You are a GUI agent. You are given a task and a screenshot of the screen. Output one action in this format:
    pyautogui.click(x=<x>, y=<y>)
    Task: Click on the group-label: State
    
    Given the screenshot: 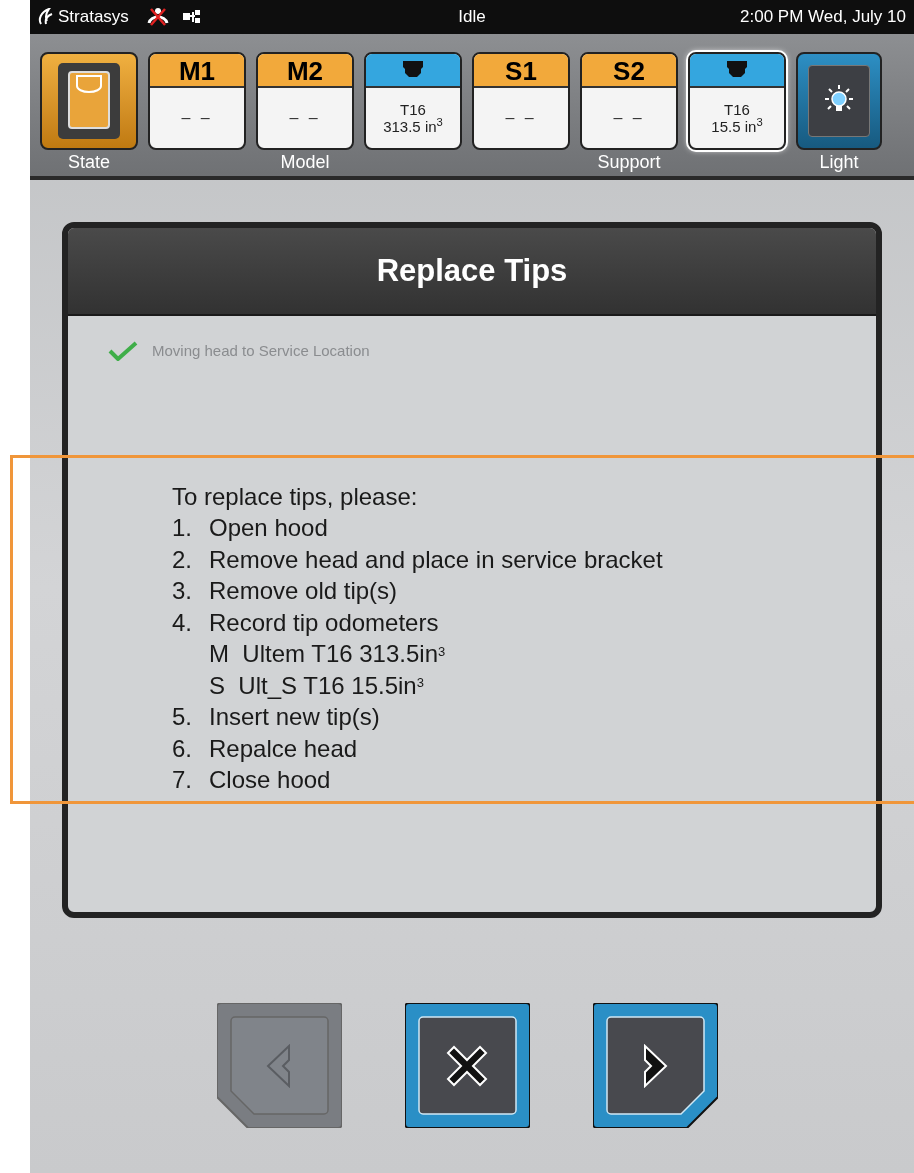 What is the action you would take?
    pyautogui.click(x=89, y=162)
    